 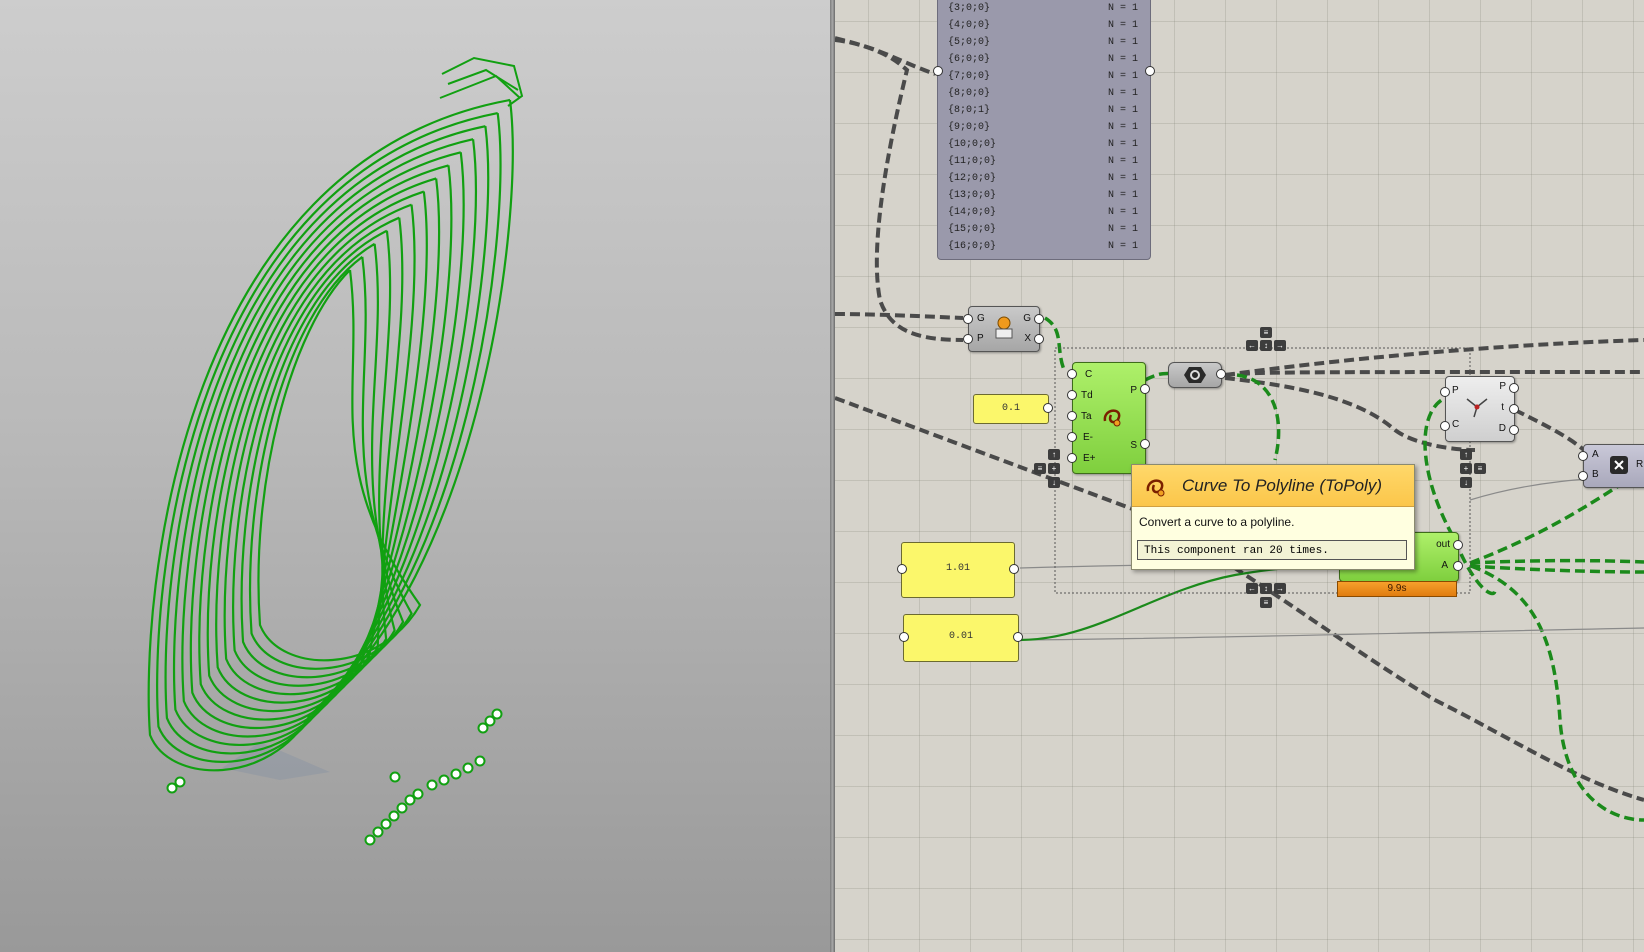 I want to click on tooltip-title: Curve To Polyline (ToPoly), so click(x=1282, y=485).